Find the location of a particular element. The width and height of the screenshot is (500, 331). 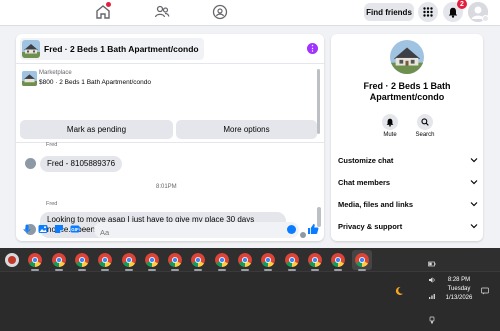

section-label: Chat members is located at coordinates (364, 182).